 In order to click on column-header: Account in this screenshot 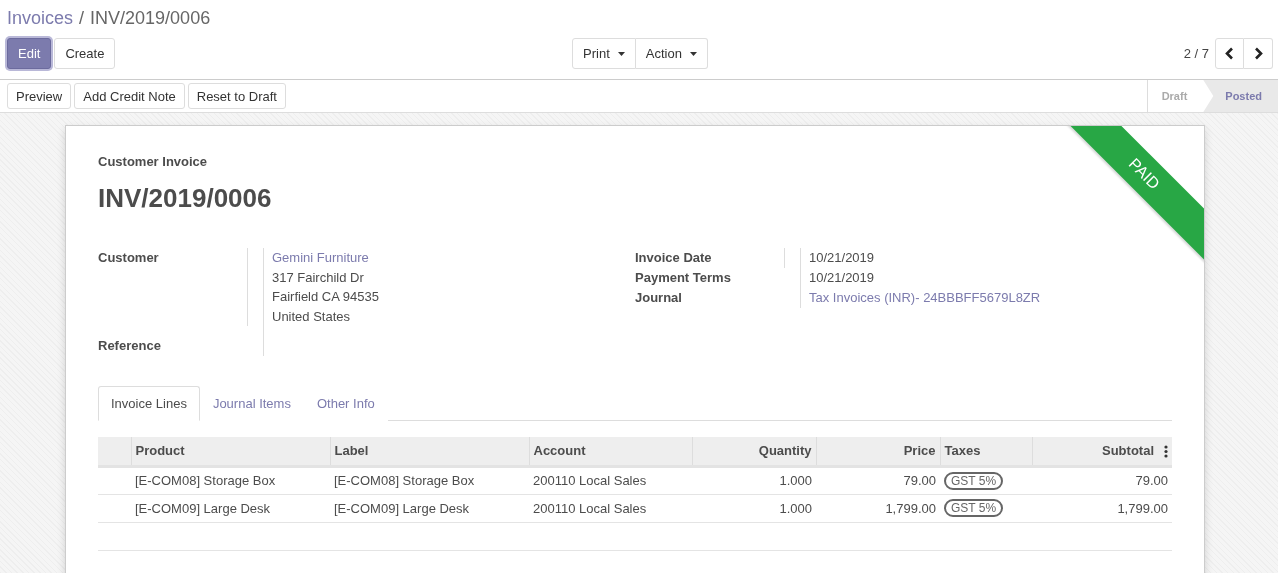, I will do `click(610, 451)`.